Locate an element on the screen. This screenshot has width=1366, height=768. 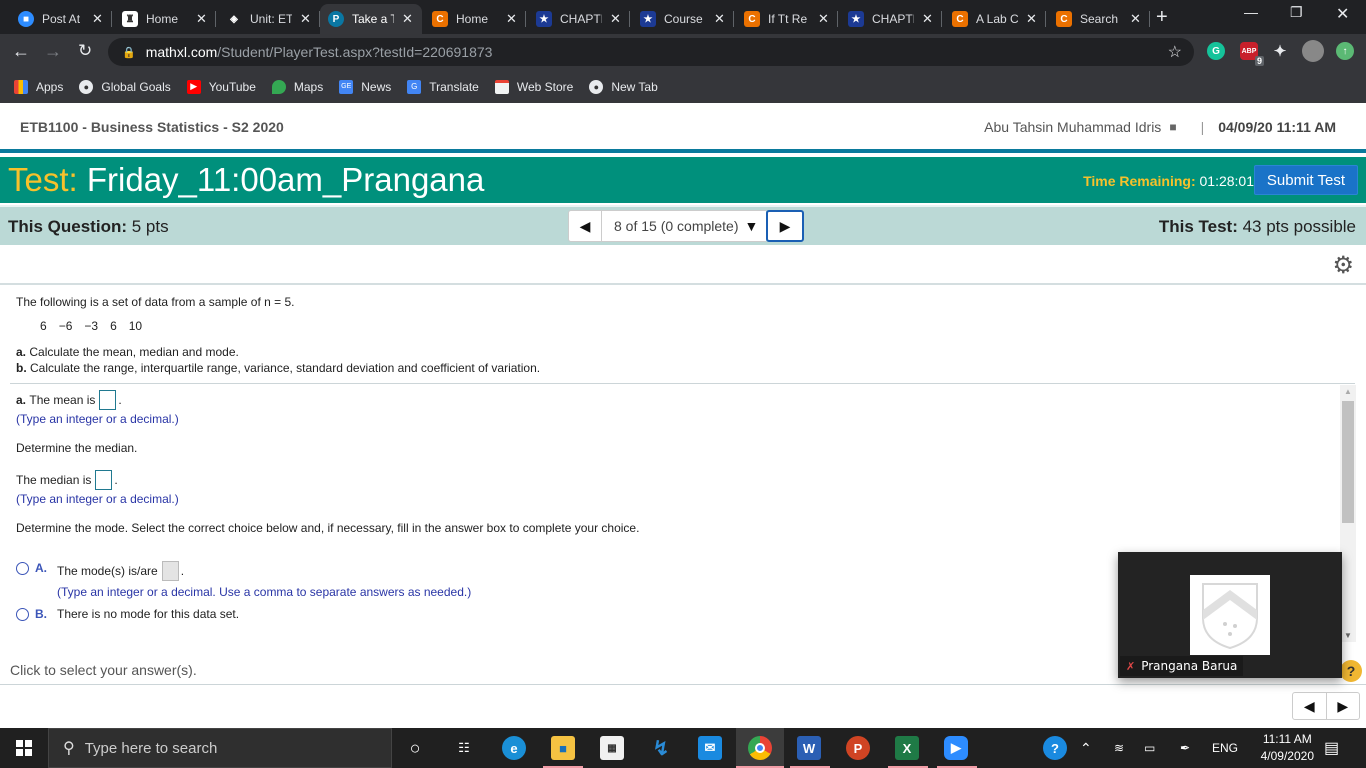
minimize-icon: — is located at coordinates (1251, 12).